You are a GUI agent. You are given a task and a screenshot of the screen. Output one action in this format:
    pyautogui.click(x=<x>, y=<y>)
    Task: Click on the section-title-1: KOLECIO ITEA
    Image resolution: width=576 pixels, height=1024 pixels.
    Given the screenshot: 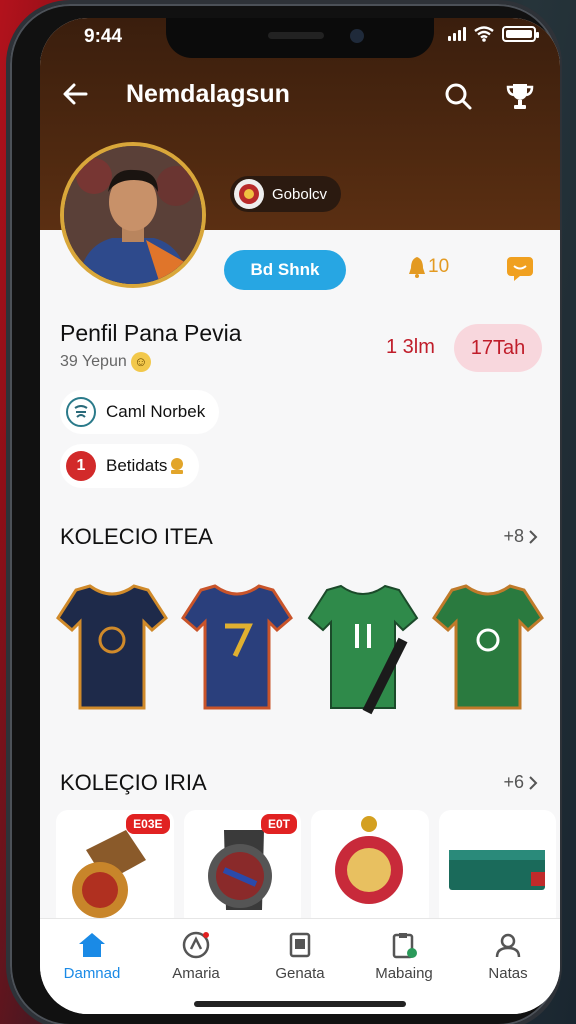 What is the action you would take?
    pyautogui.click(x=136, y=536)
    